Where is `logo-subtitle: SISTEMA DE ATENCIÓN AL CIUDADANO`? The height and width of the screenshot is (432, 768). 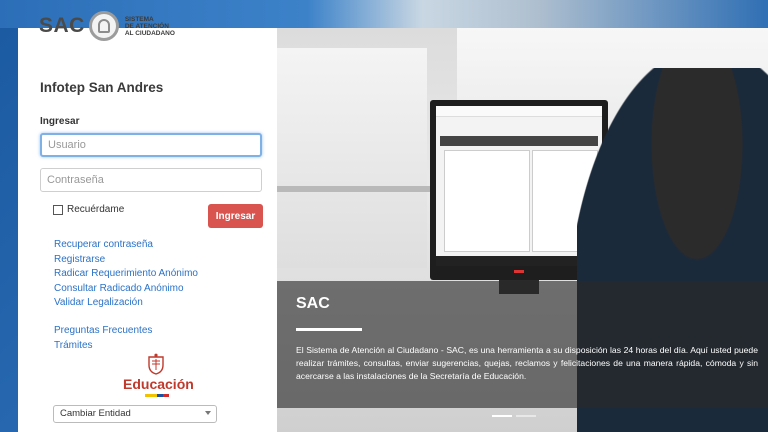
logo-subtitle: SISTEMA DE ATENCIÓN AL CIUDADANO is located at coordinates (149, 26).